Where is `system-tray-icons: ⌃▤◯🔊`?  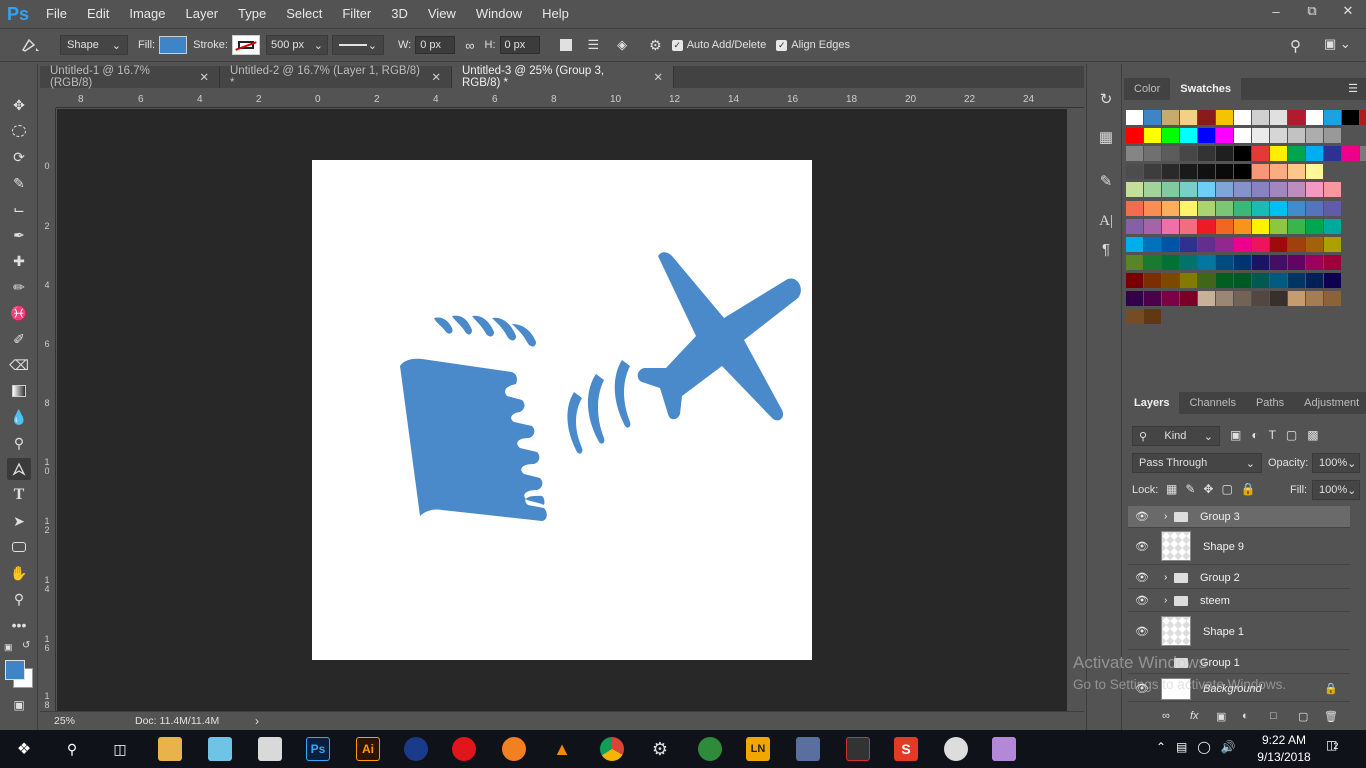
system-tray-icons: ⌃▤◯🔊 is located at coordinates (1201, 747).